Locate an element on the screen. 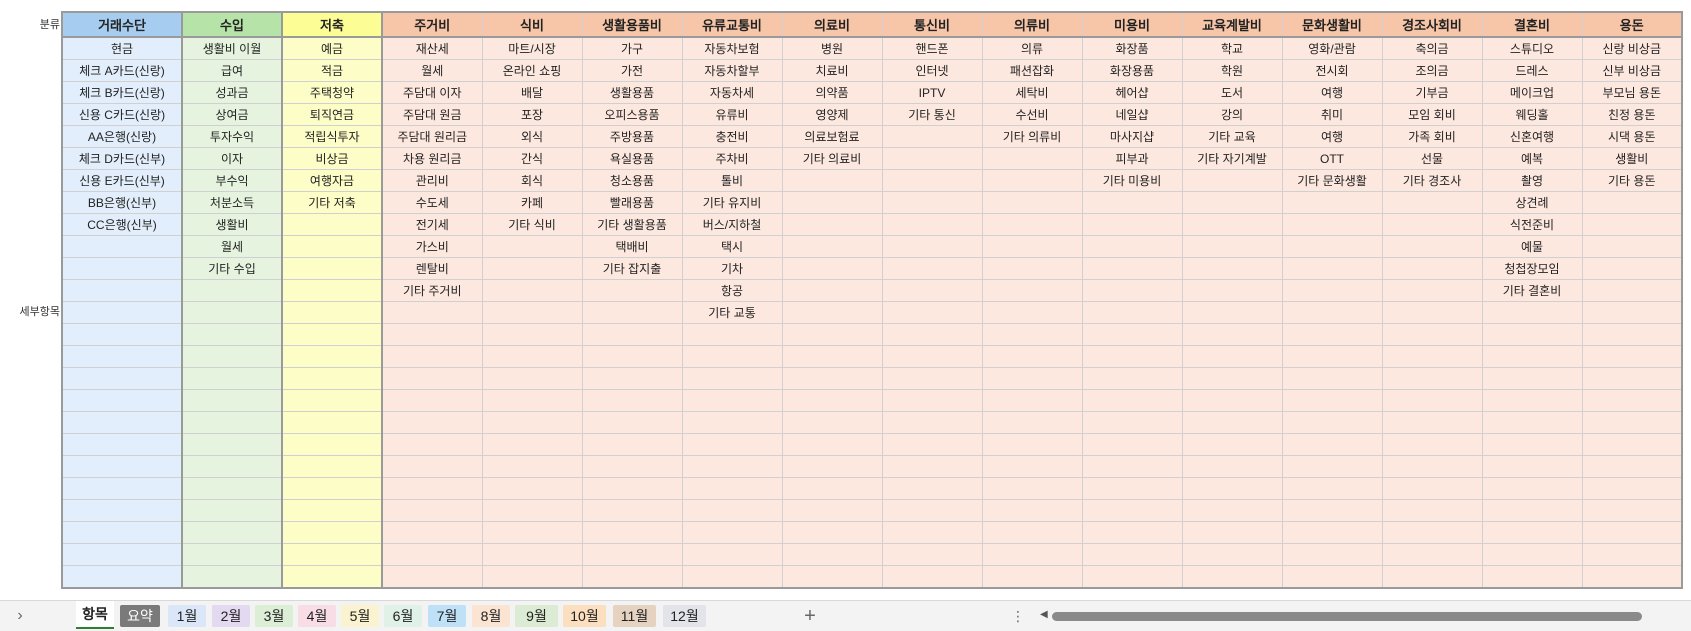 The height and width of the screenshot is (631, 1691). item-cell: 모임 회비 is located at coordinates (1432, 114).